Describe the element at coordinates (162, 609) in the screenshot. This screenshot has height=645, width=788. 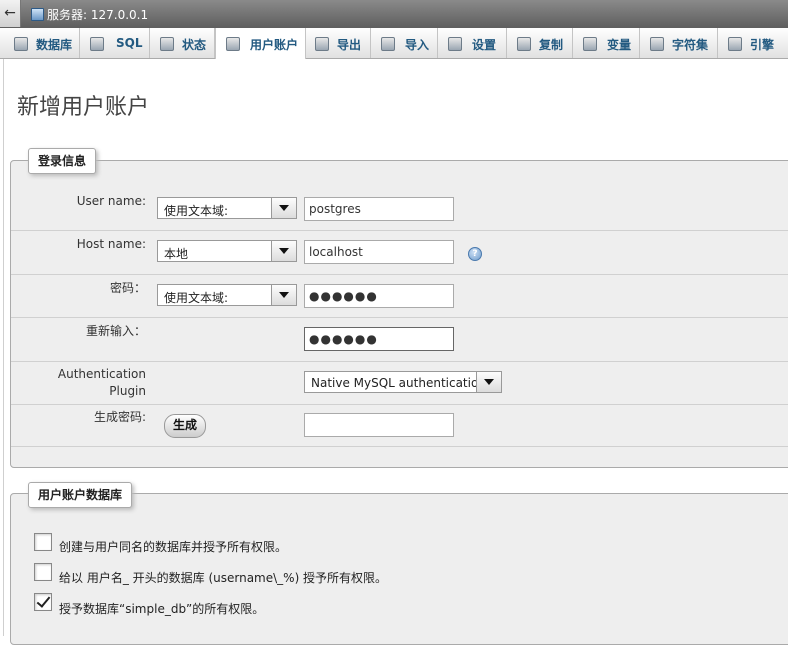
I see `grant-db-label: 授予数据库“simple_db”的所有权限。` at that location.